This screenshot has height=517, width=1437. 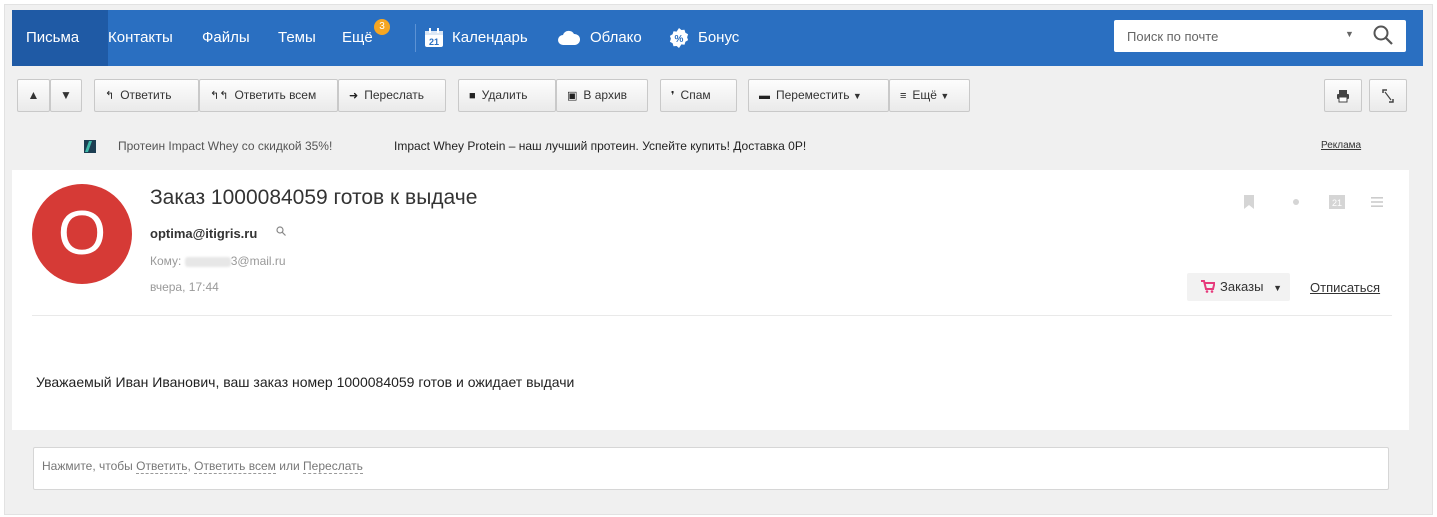 I want to click on more-button: ≡ Ещё ▼, so click(x=929, y=95).